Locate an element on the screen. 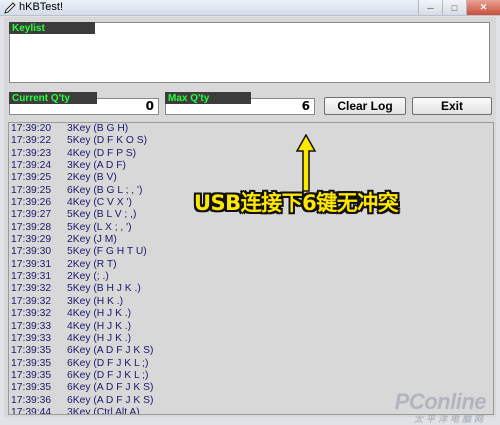  log-entry-time: 17:39:24 is located at coordinates (31, 166).